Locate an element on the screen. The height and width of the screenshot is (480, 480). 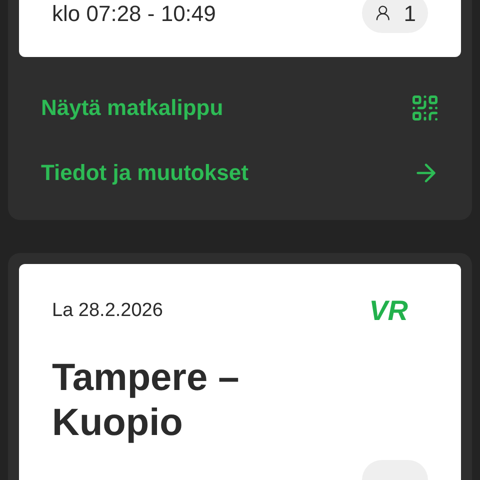
qr-code-icon is located at coordinates (425, 107).